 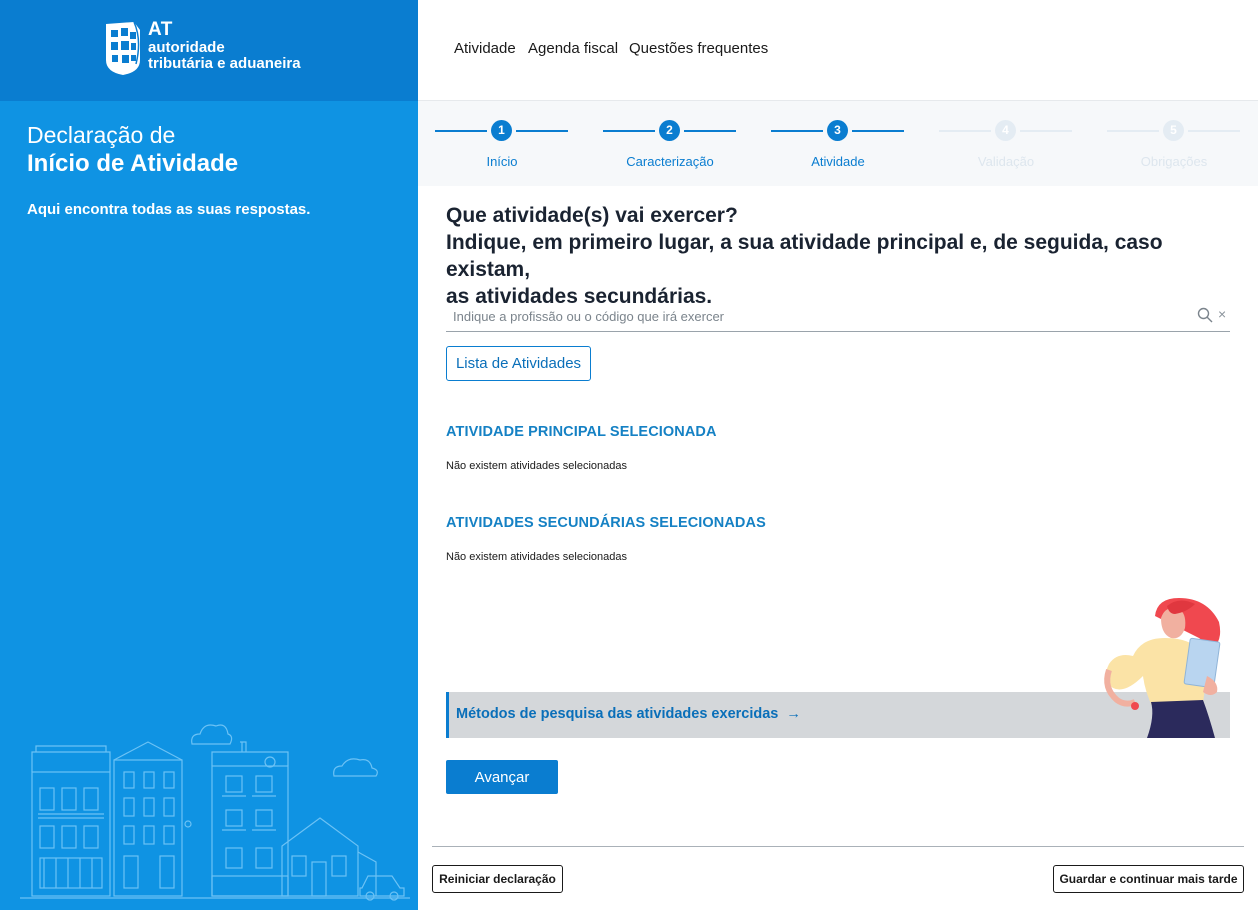 What do you see at coordinates (224, 63) in the screenshot?
I see `logo-line-2: tributária e aduaneira` at bounding box center [224, 63].